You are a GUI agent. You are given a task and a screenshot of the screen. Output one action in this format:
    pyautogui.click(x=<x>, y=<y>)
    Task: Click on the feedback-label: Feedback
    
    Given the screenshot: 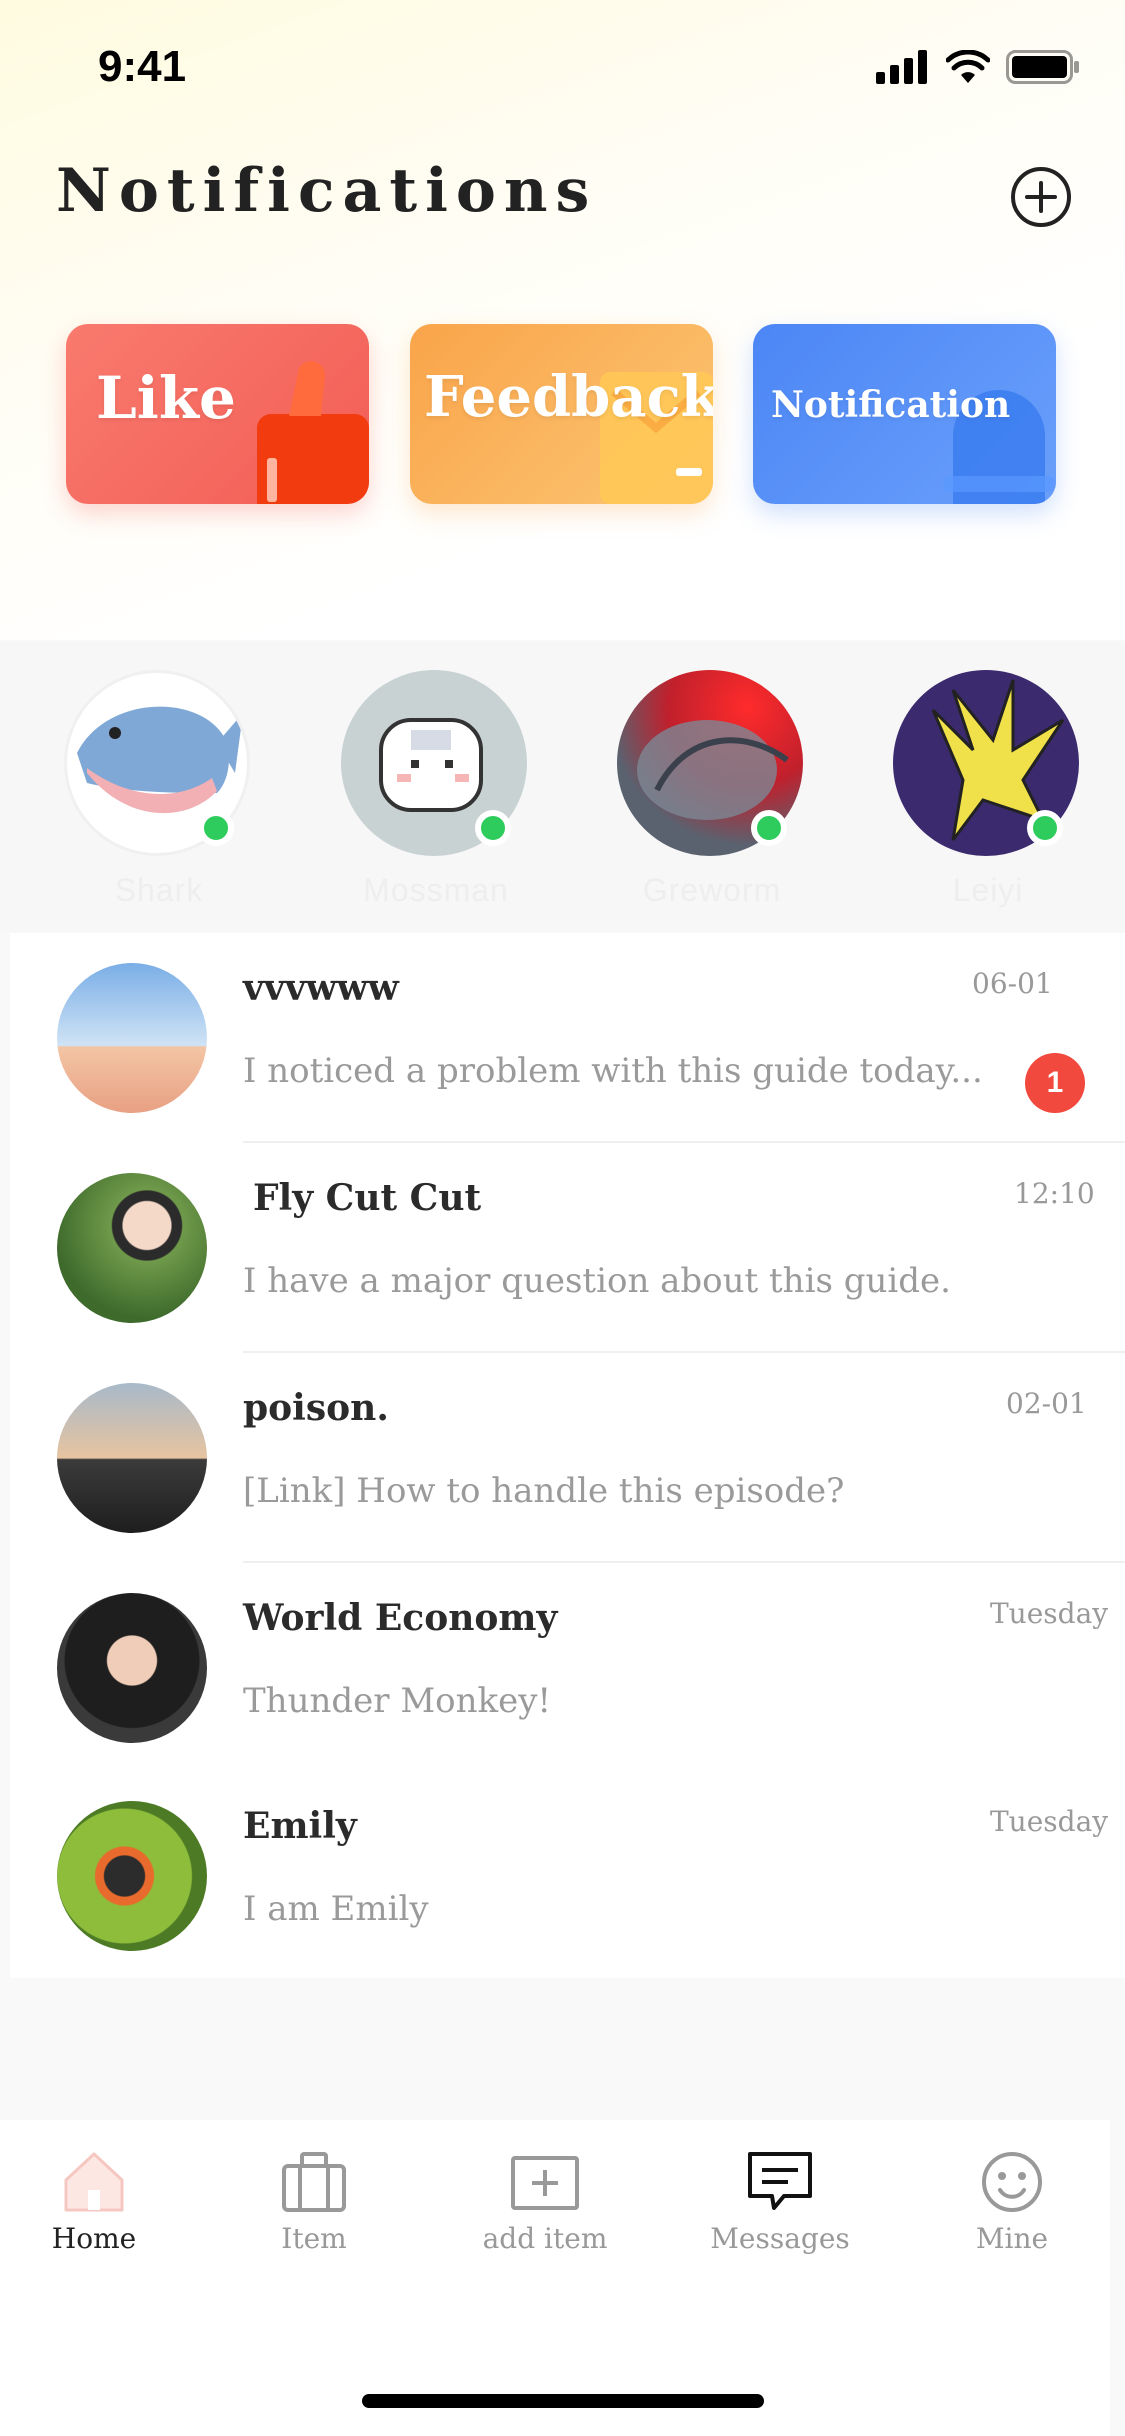 What is the action you would take?
    pyautogui.click(x=568, y=397)
    